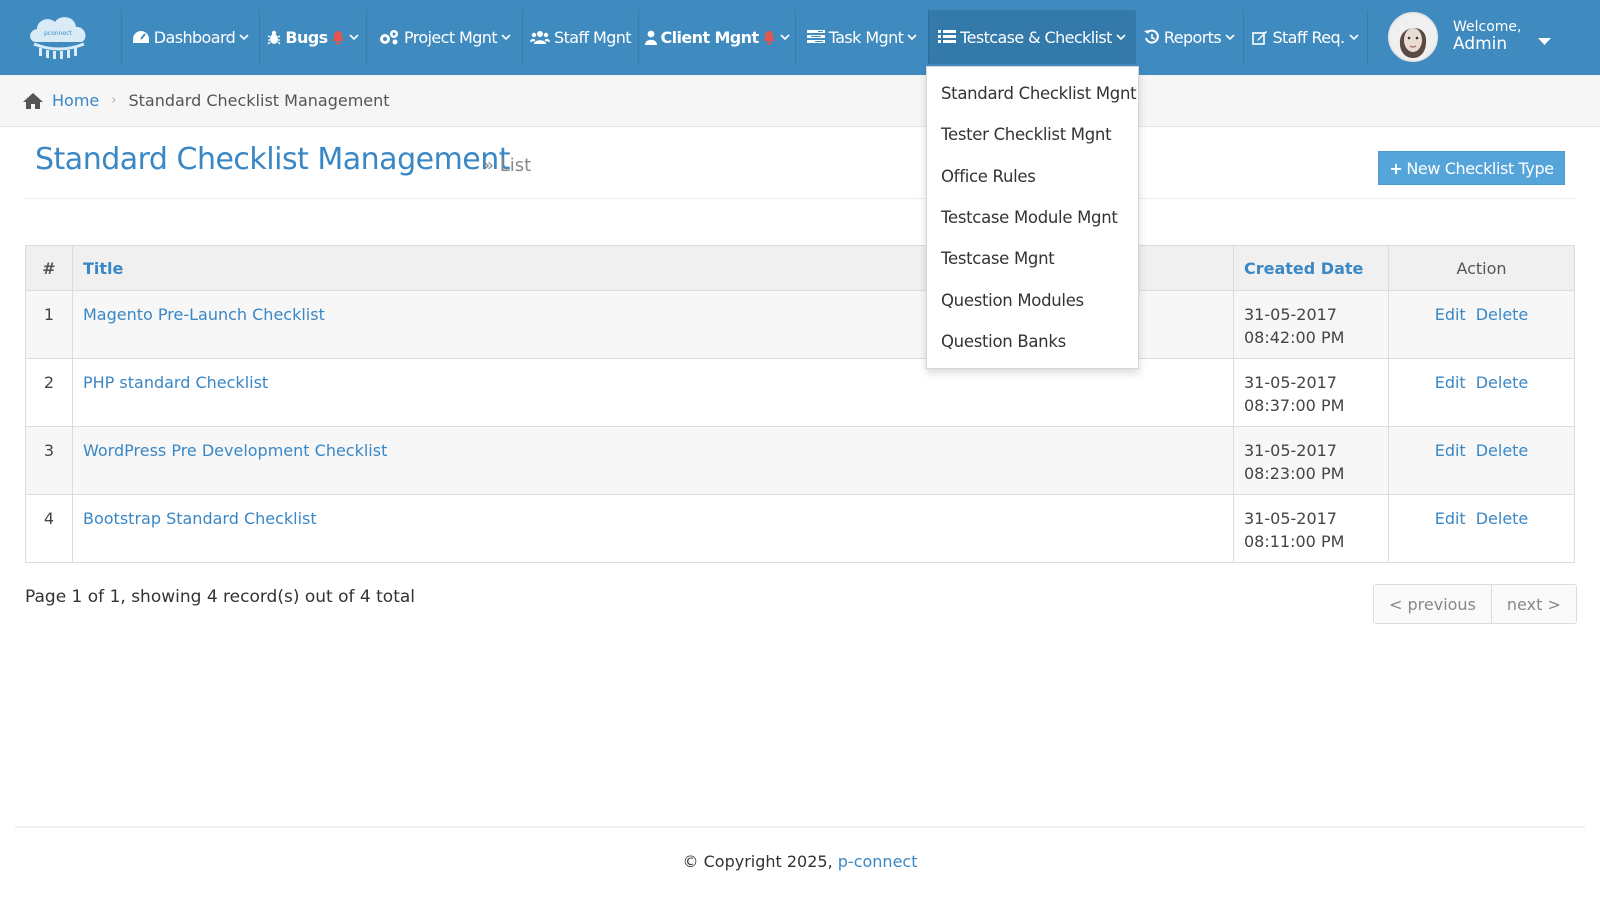 The image size is (1600, 900). I want to click on column-header-num: #, so click(49, 268).